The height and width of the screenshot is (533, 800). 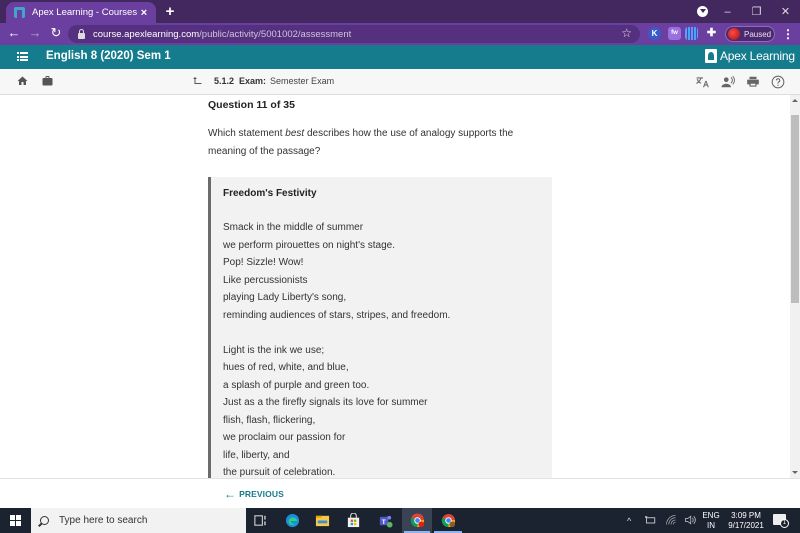 I want to click on forward-button: →, so click(x=35, y=32).